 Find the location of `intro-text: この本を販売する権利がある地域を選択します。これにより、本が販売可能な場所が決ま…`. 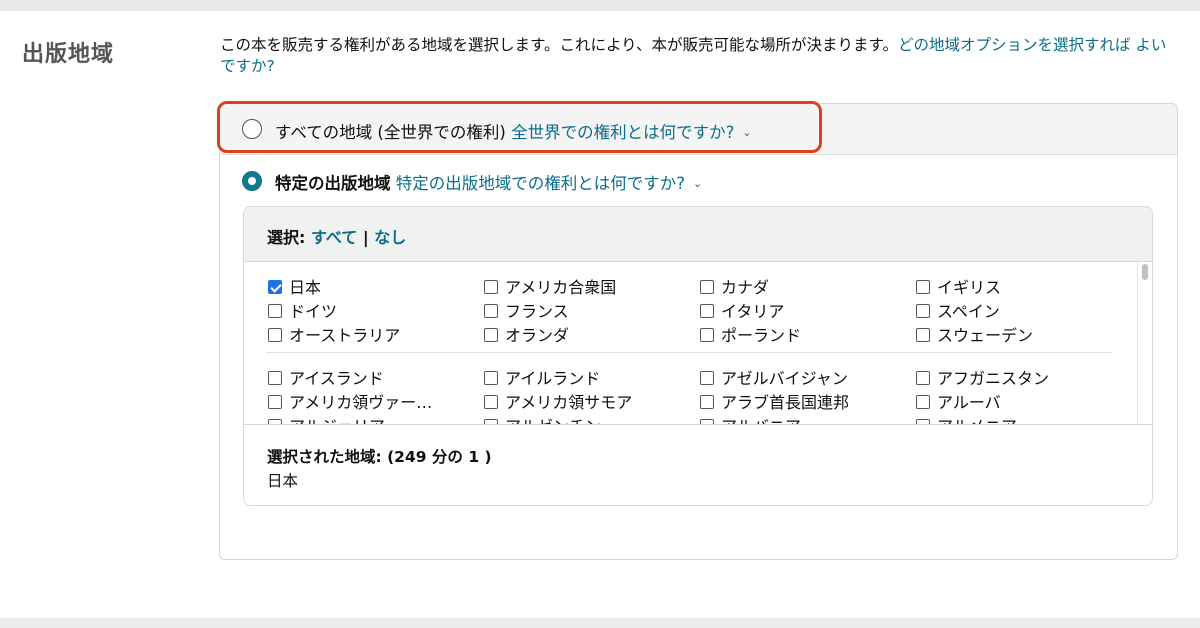

intro-text: この本を販売する権利がある地域を選択します。これにより、本が販売可能な場所が決ま… is located at coordinates (700, 56).